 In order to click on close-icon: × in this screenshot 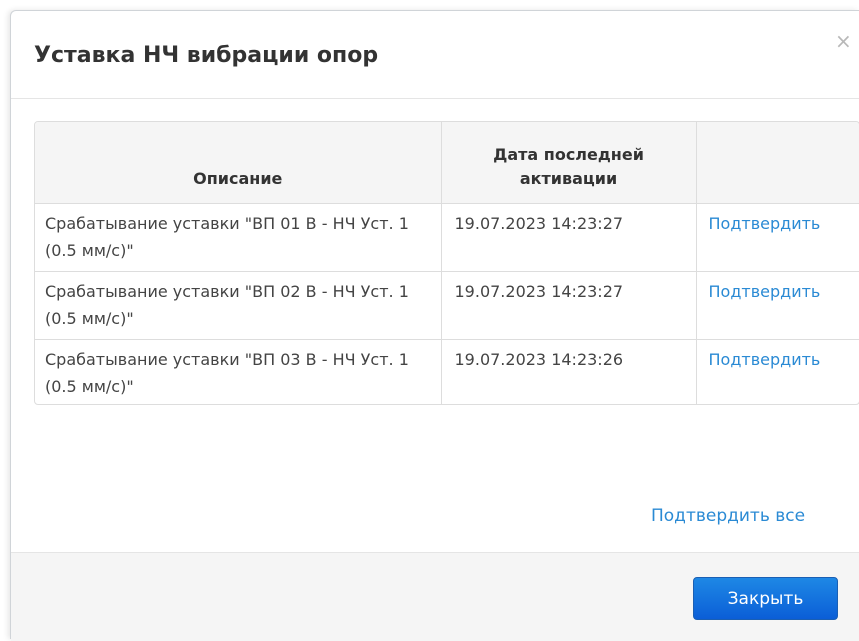, I will do `click(843, 41)`.